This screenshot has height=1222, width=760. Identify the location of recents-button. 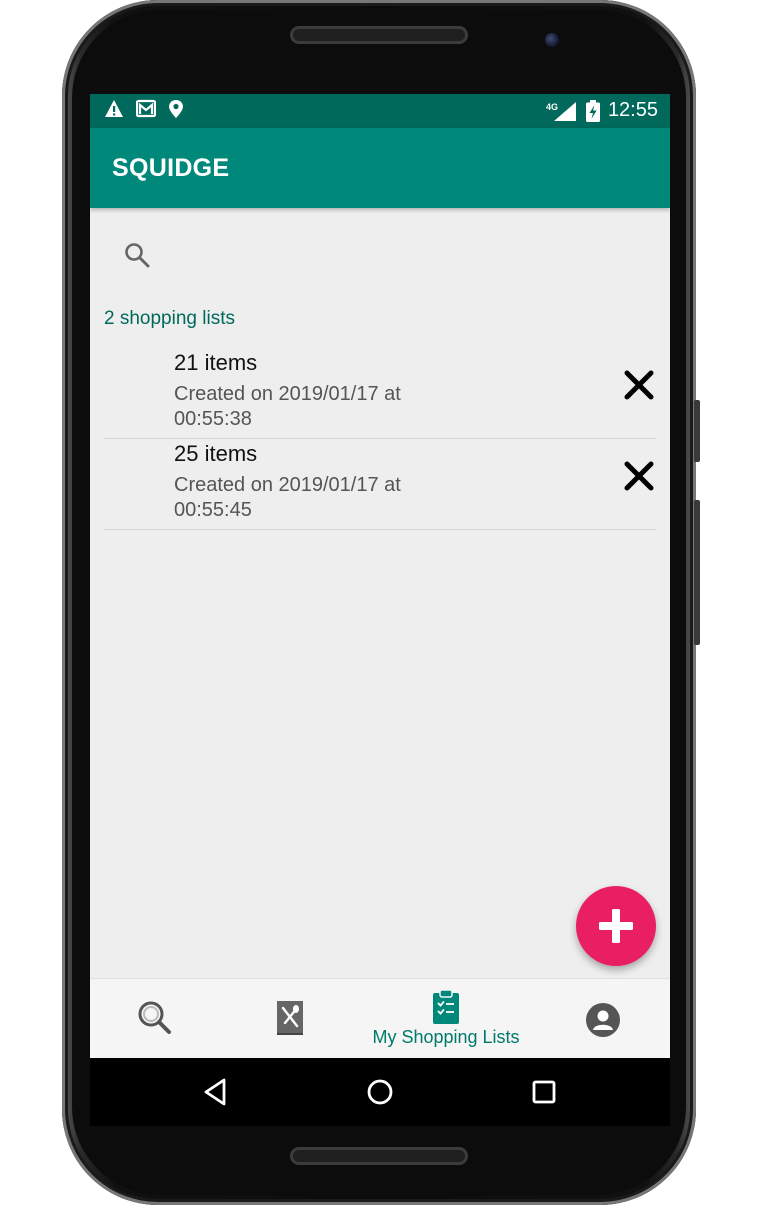
(544, 1092).